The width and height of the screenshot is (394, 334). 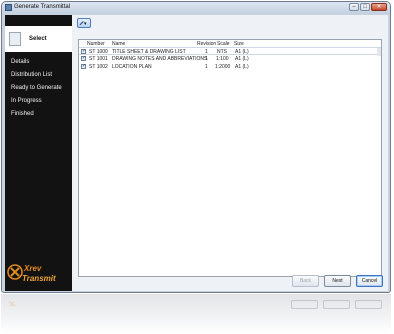 What do you see at coordinates (365, 7) in the screenshot?
I see `maximize-button: □` at bounding box center [365, 7].